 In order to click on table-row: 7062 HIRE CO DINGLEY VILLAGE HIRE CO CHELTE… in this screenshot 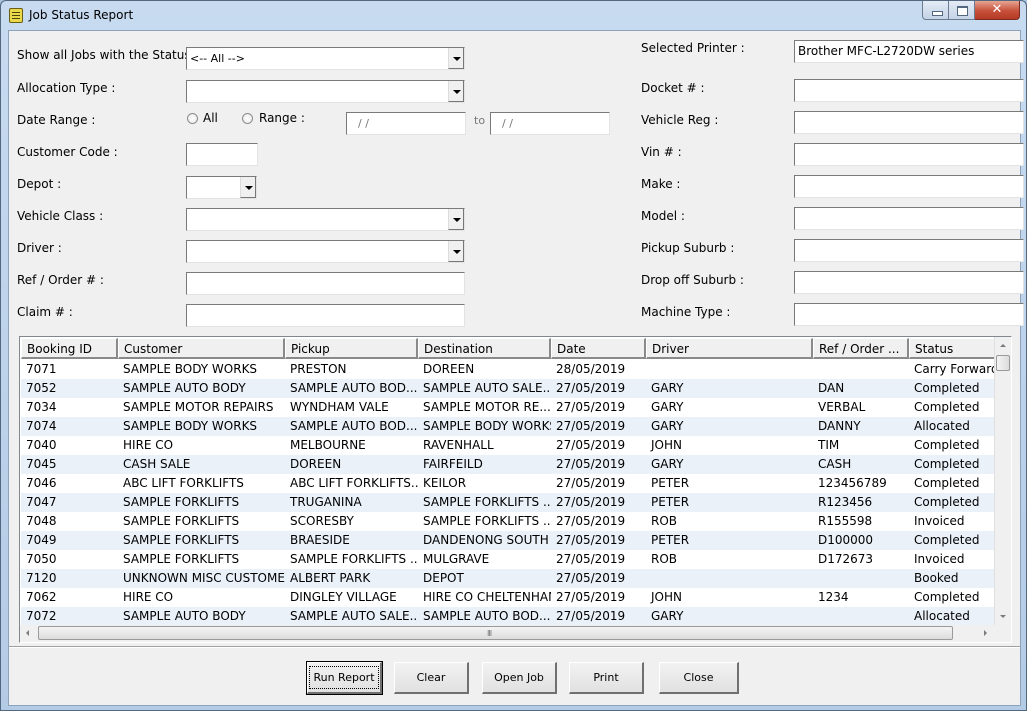, I will do `click(514, 597)`.